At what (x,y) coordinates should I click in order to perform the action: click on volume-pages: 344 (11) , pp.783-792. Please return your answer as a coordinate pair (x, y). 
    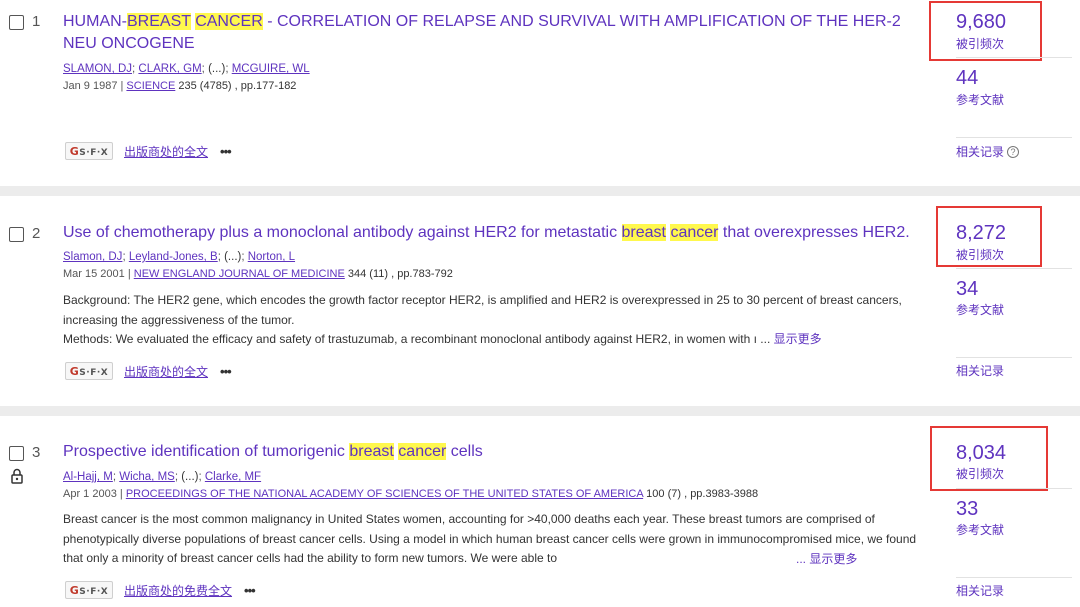
    Looking at the image, I should click on (400, 274).